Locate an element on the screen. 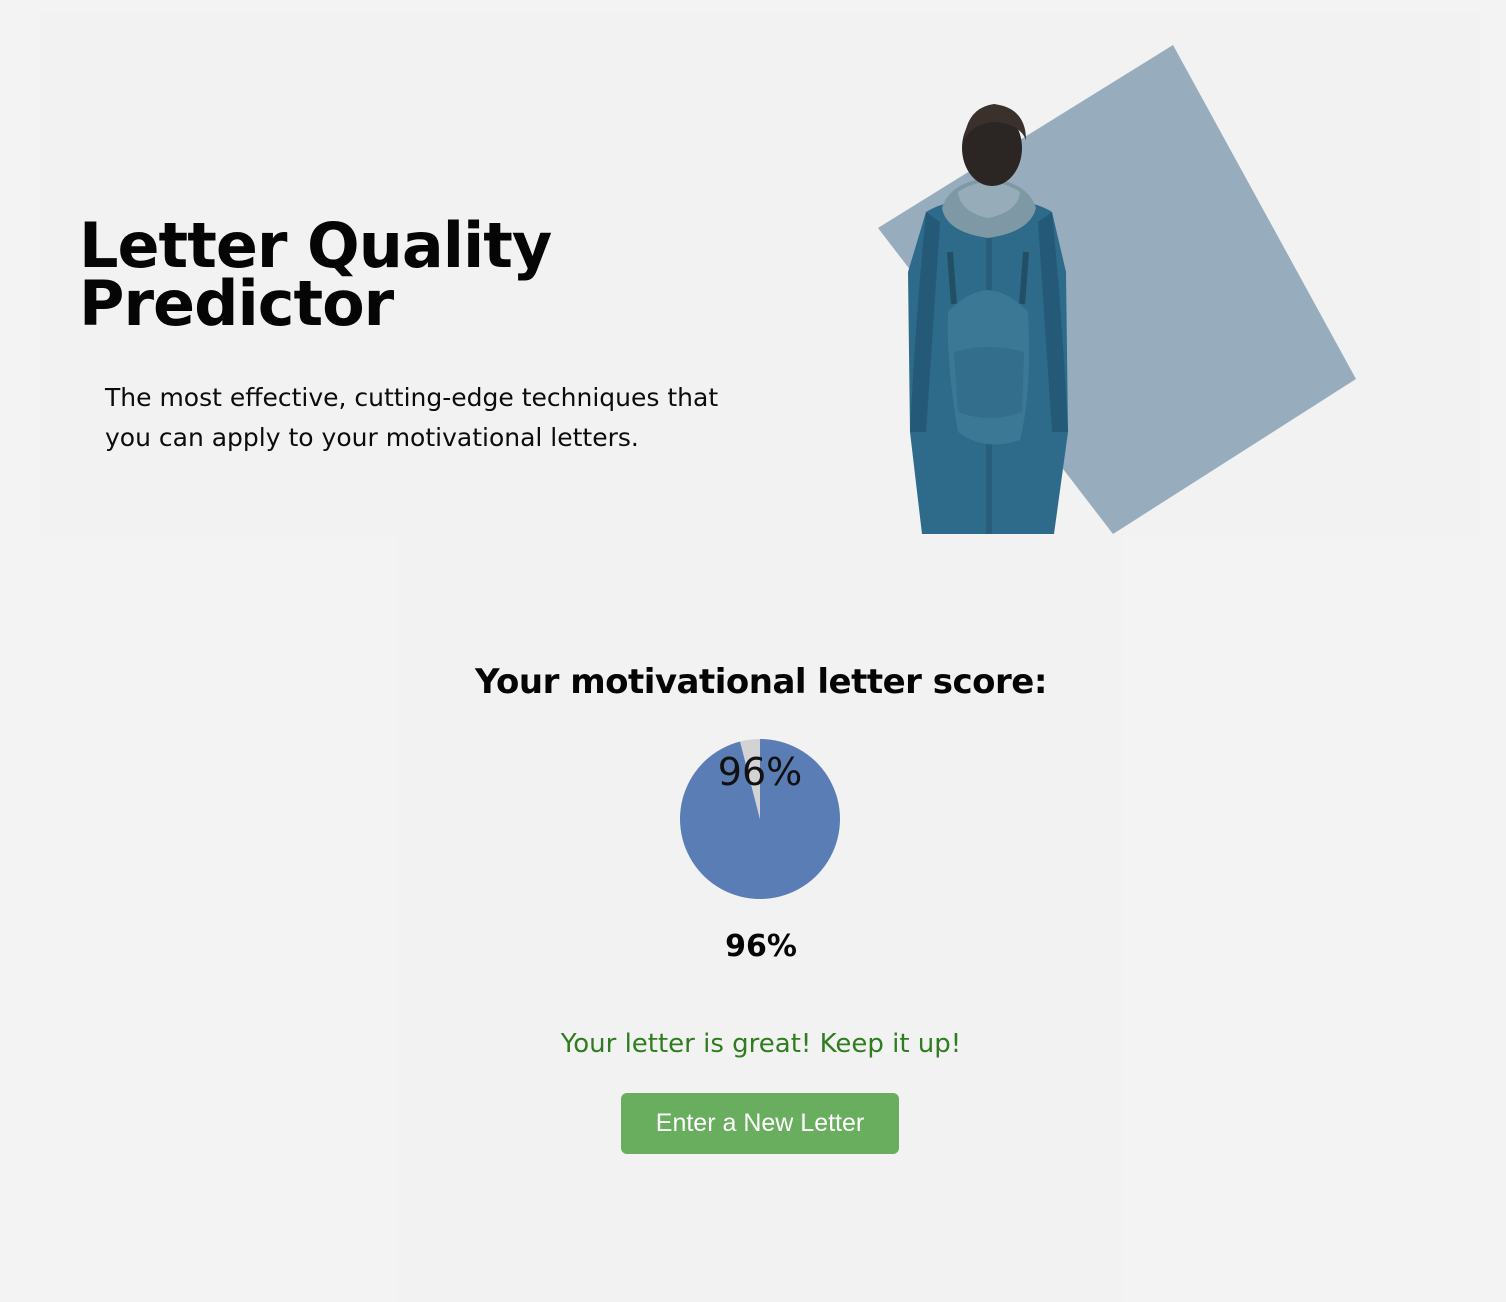 This screenshot has height=1302, width=1506. student-illustration is located at coordinates (1117, 289).